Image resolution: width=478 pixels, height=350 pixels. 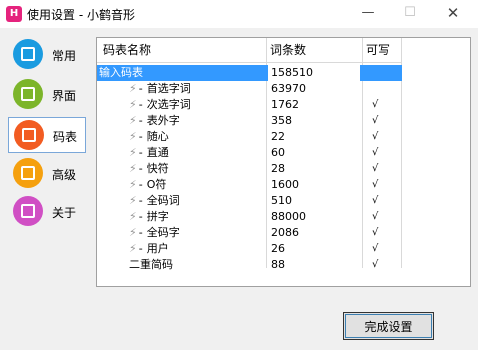 What do you see at coordinates (249, 169) in the screenshot?
I see `table-row: ⚡ - 快符 28 √` at bounding box center [249, 169].